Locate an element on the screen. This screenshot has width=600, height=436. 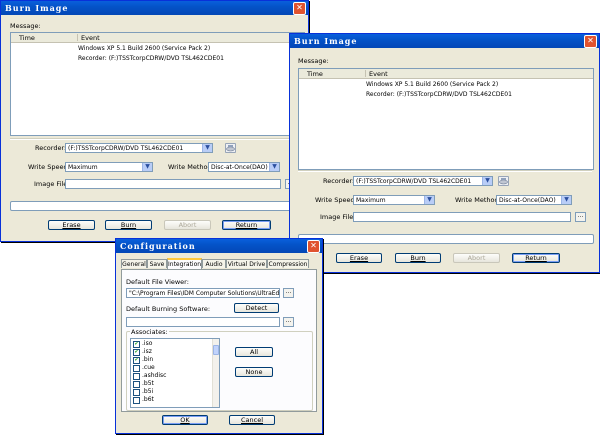
list-item: .ashdisc is located at coordinates (150, 376).